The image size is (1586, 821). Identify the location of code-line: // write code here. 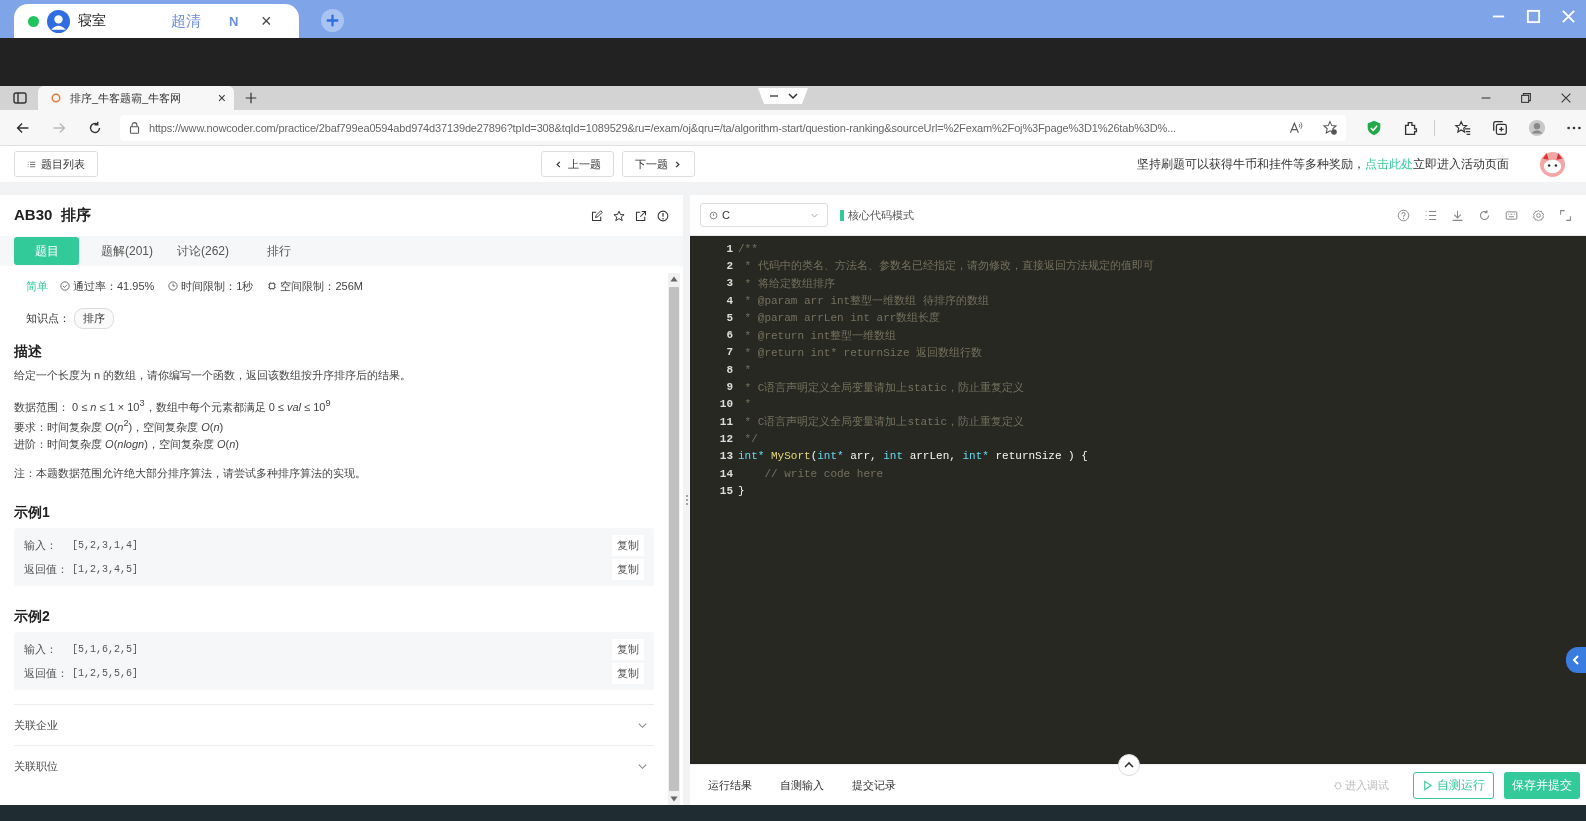
(823, 473).